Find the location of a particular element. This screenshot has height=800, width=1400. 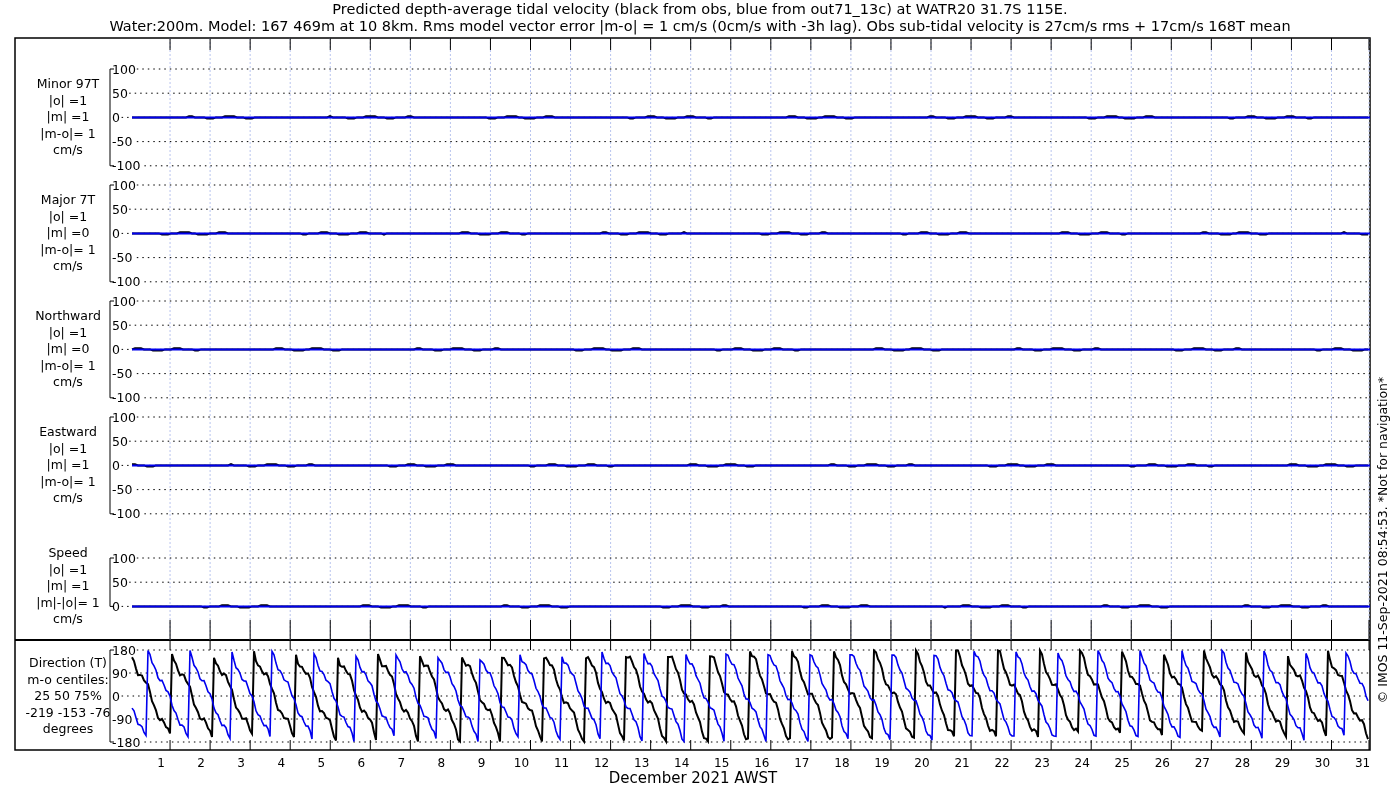

axis-tick-label: 7 is located at coordinates (401, 763).